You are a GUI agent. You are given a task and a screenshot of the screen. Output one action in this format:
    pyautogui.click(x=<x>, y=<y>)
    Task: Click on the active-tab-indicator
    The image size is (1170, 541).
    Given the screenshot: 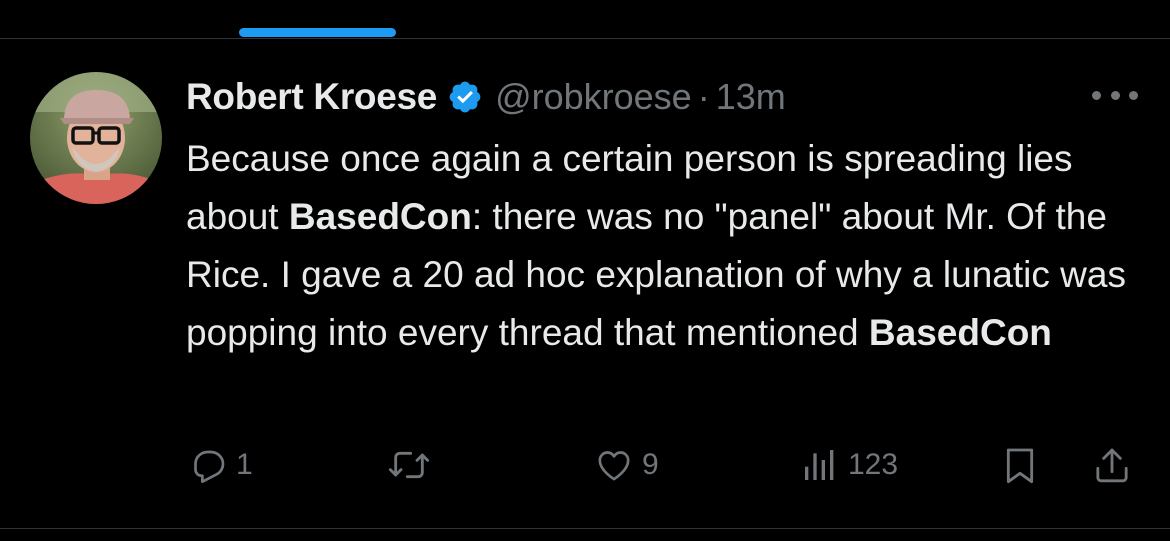 What is the action you would take?
    pyautogui.click(x=317, y=32)
    